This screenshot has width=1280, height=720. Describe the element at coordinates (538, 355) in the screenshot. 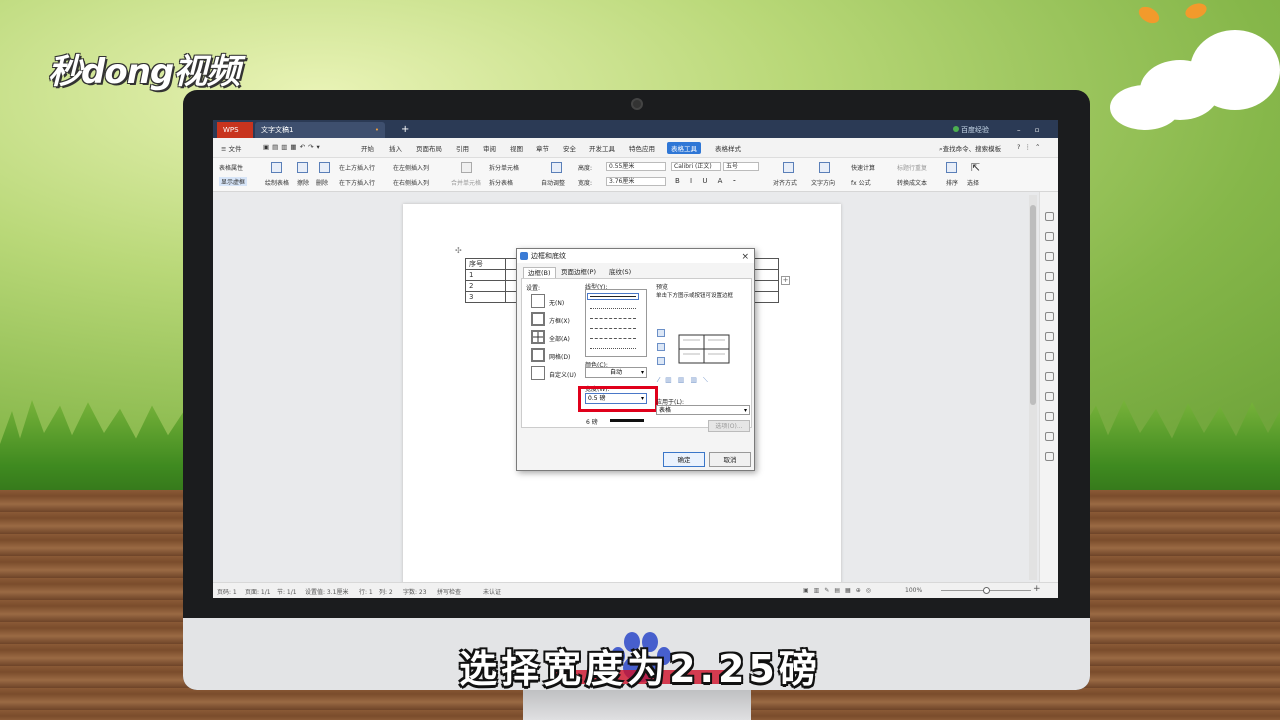

I see `setting-grid-icon` at that location.